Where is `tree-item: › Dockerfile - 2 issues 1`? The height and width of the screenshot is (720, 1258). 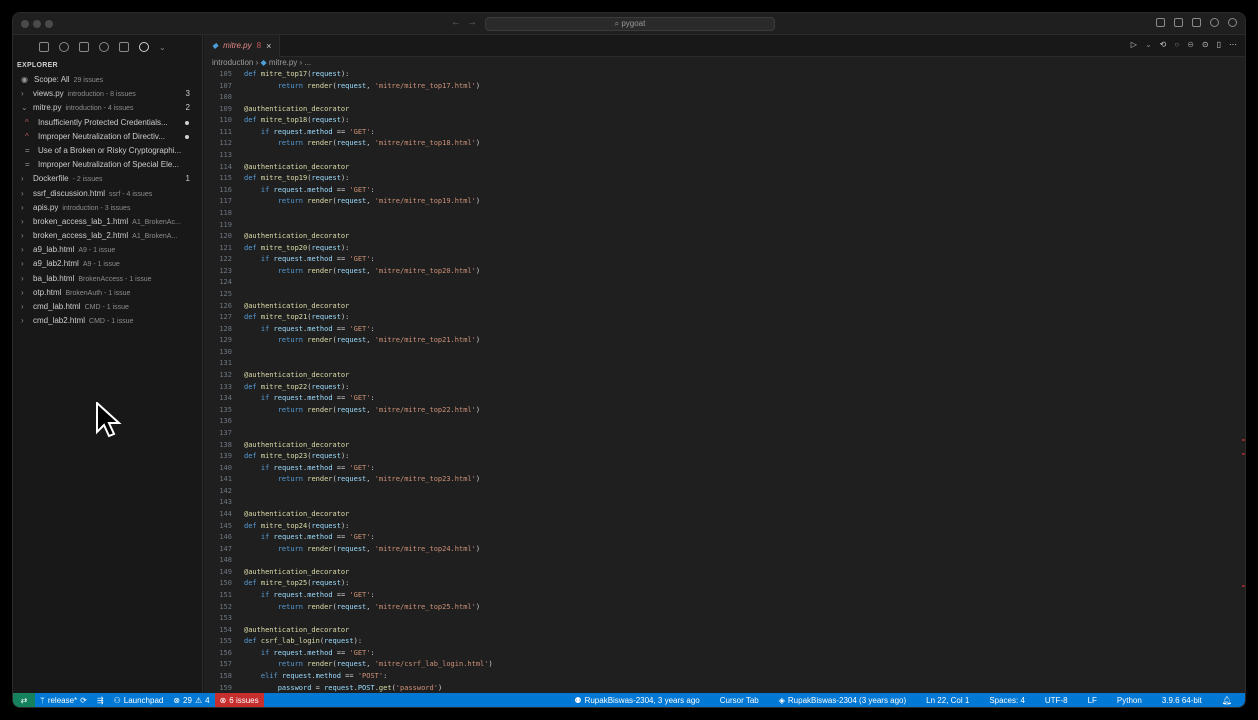
tree-item: › Dockerfile - 2 issues 1 is located at coordinates (107, 179).